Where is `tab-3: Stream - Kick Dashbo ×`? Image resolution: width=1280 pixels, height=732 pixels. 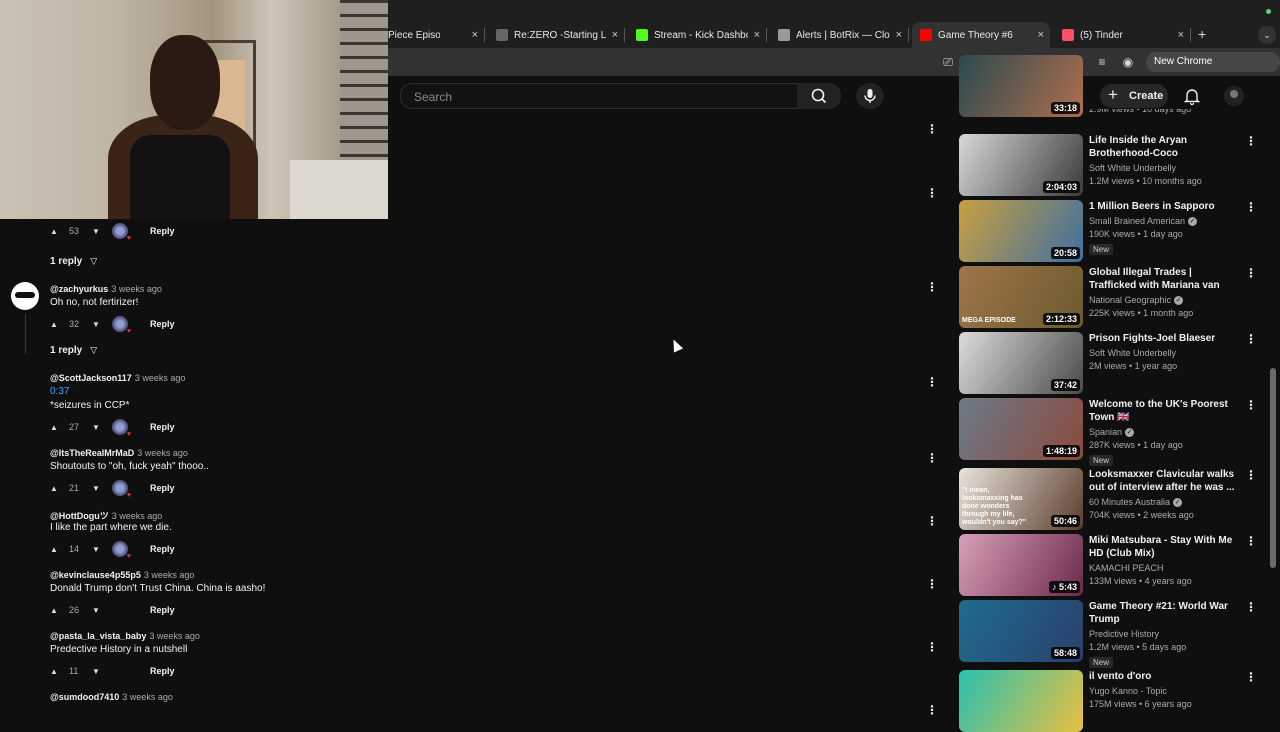 tab-3: Stream - Kick Dashbo × is located at coordinates (697, 35).